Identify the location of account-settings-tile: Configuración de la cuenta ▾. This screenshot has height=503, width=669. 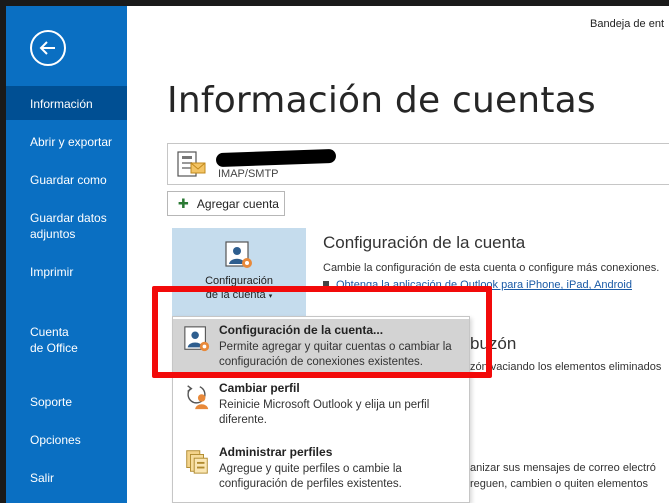
(239, 272).